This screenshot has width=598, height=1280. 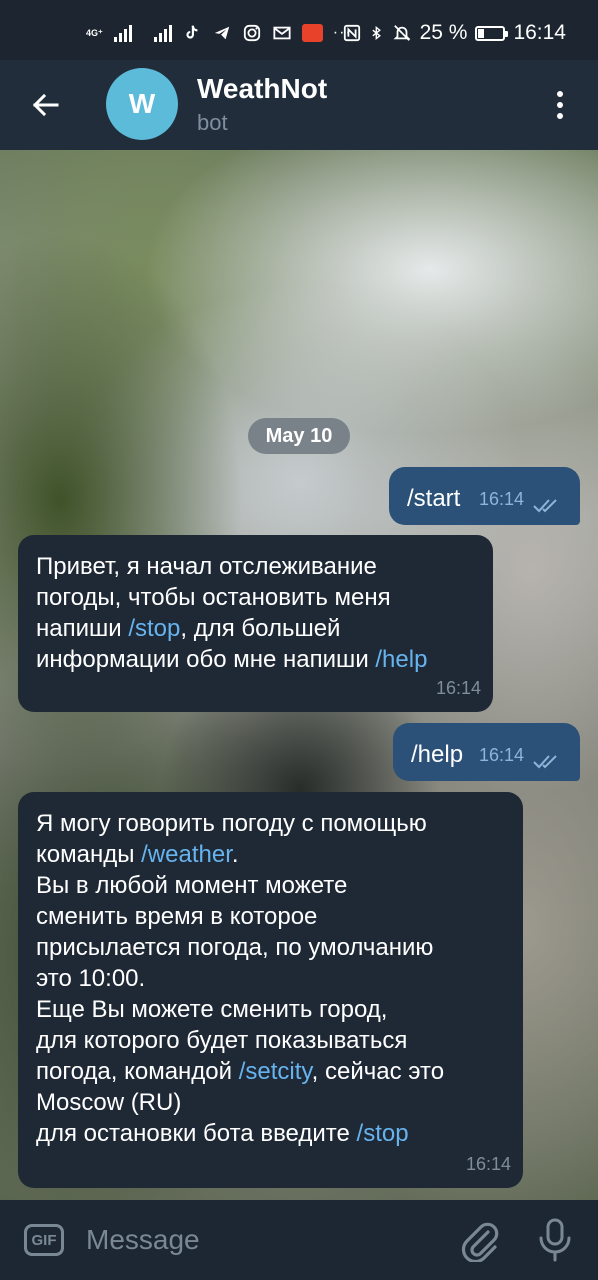 I want to click on message-text: /start, so click(x=433, y=498).